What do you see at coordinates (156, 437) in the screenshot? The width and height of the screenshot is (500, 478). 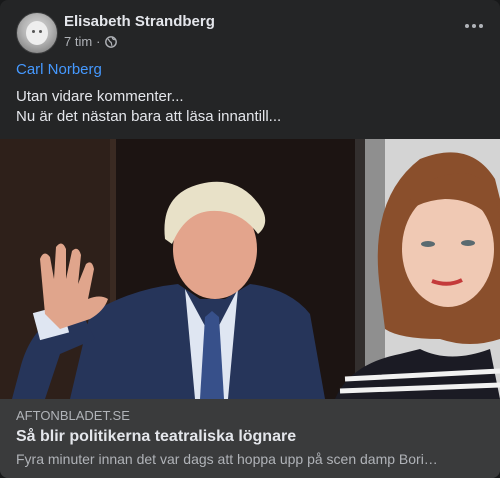 I see `link-title: Så blir politikerna teatraliska lögnare` at bounding box center [156, 437].